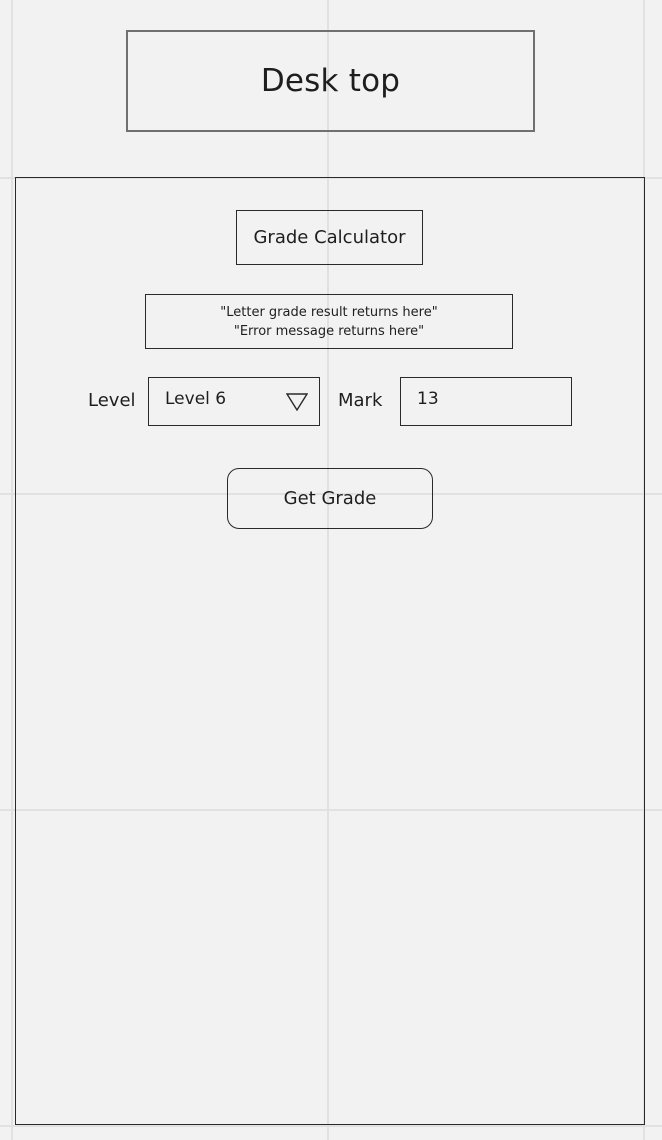  What do you see at coordinates (297, 402) in the screenshot?
I see `triangle-down-icon` at bounding box center [297, 402].